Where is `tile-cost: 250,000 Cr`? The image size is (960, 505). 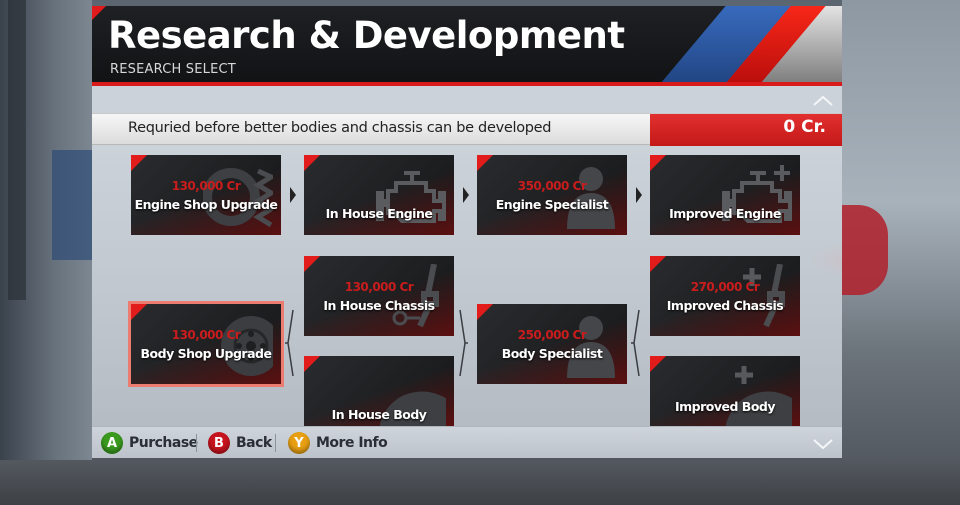 tile-cost: 250,000 Cr is located at coordinates (552, 335).